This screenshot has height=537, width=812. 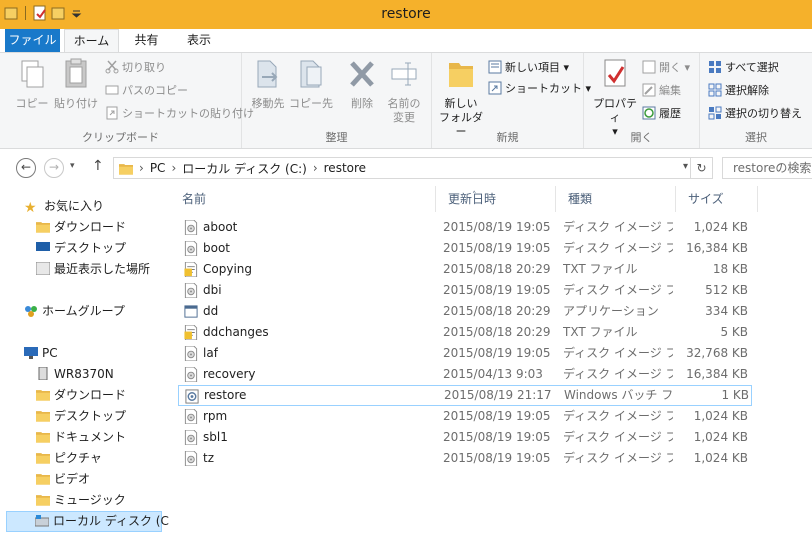 I want to click on properties-button: プロパティ ▾, so click(x=615, y=98).